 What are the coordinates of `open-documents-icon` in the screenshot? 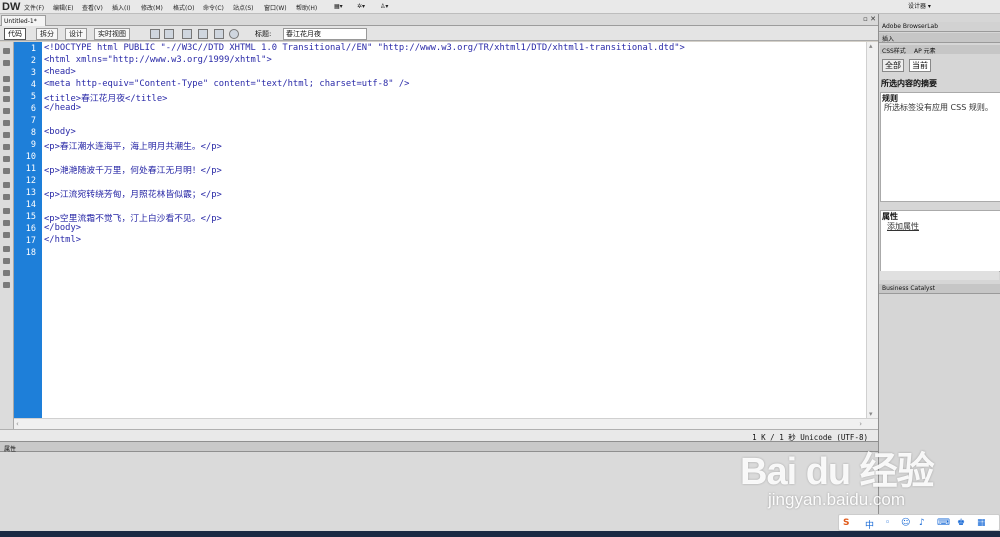 It's located at (6, 51).